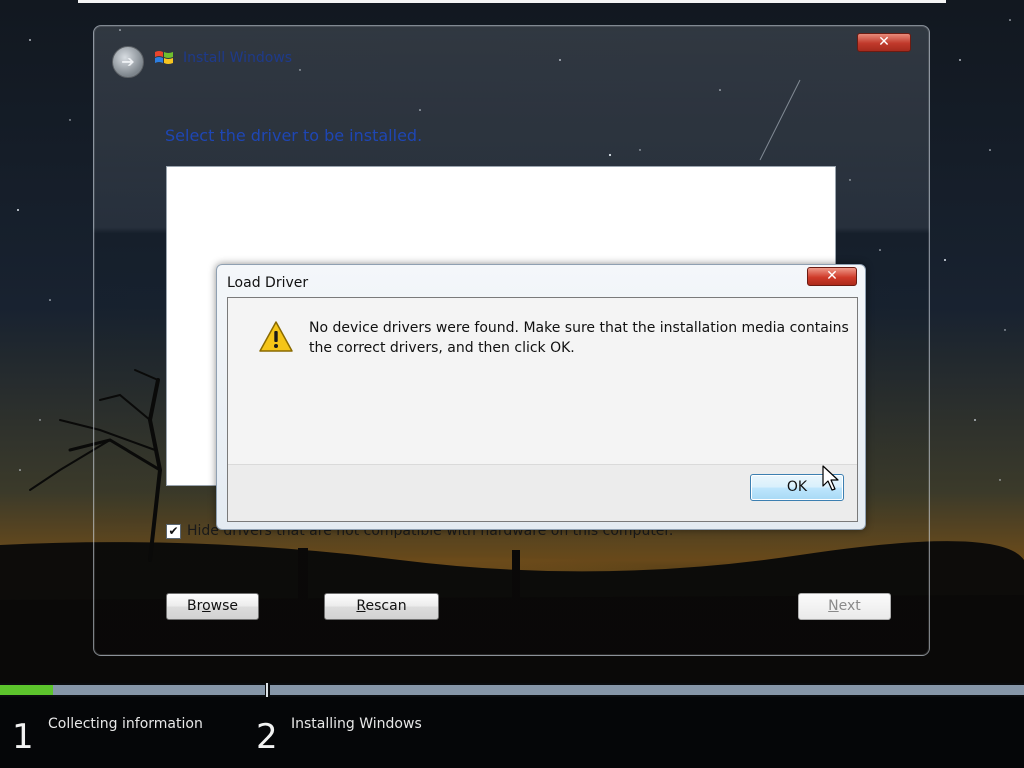 This screenshot has width=1024, height=768. I want to click on browse-accelerator: o, so click(206, 606).